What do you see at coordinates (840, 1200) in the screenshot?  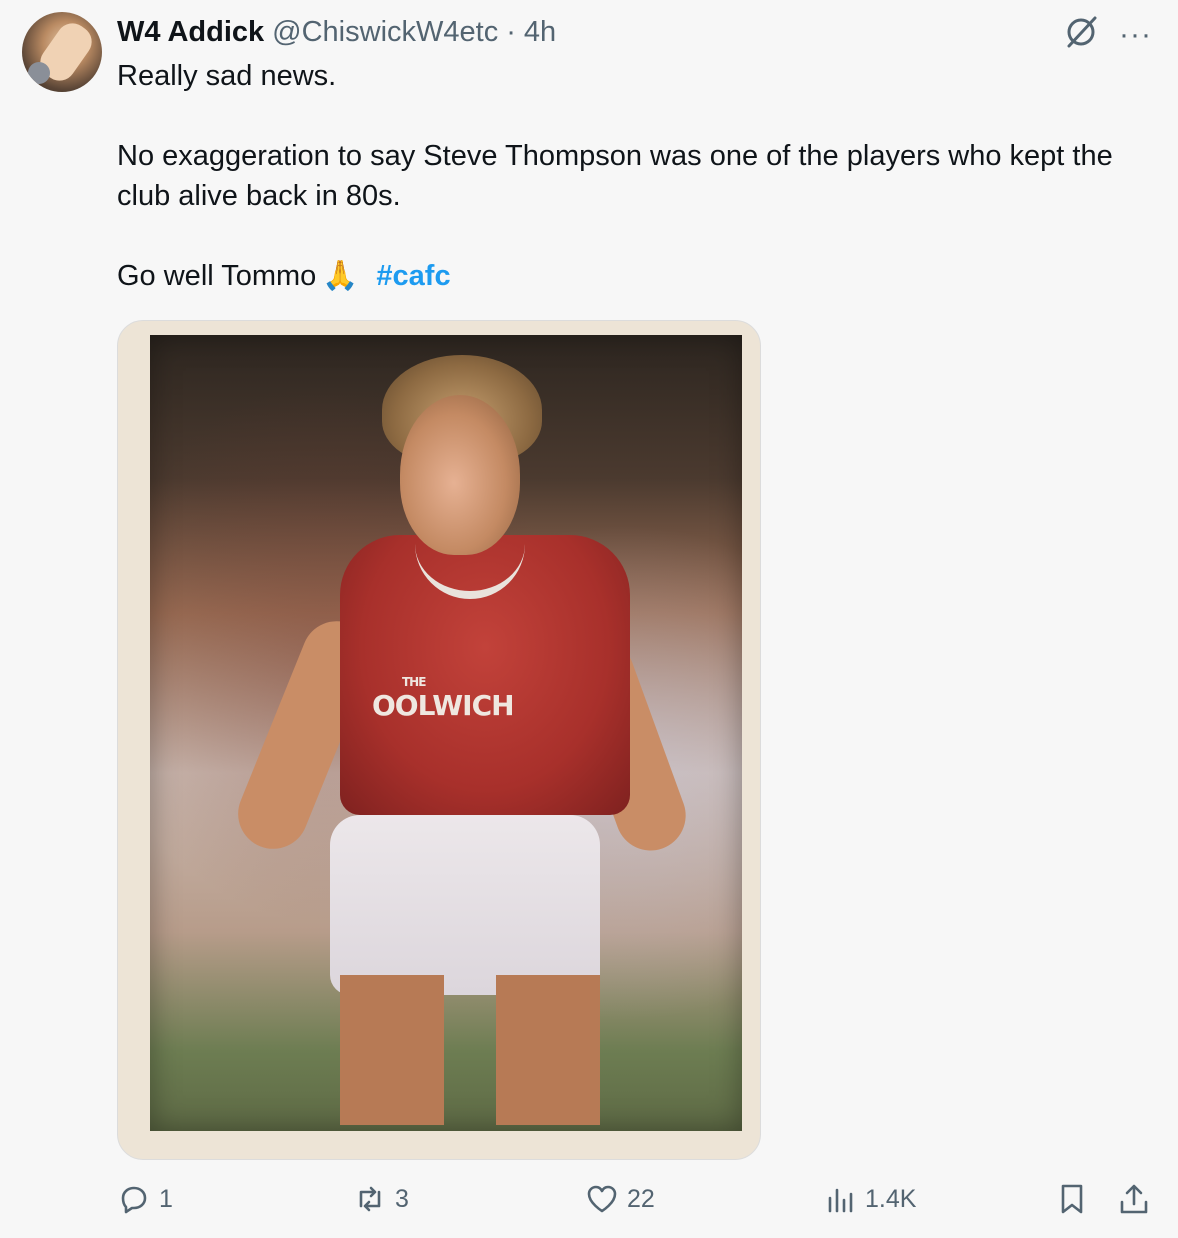 I see `views-icon` at bounding box center [840, 1200].